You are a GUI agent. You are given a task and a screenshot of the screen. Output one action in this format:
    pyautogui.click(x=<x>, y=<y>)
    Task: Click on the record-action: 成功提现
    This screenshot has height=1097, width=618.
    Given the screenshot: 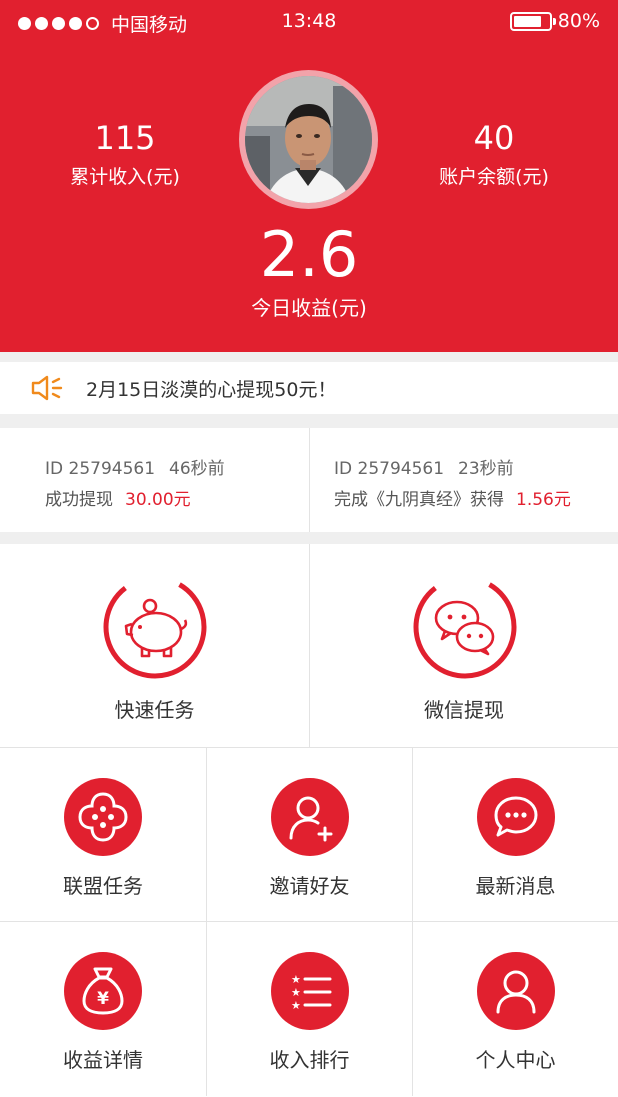 What is the action you would take?
    pyautogui.click(x=79, y=500)
    